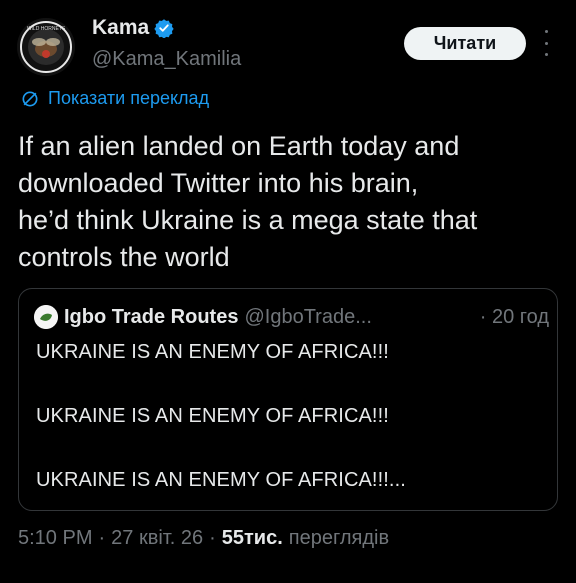 The width and height of the screenshot is (576, 583). I want to click on author-name-row: Kama, so click(133, 28).